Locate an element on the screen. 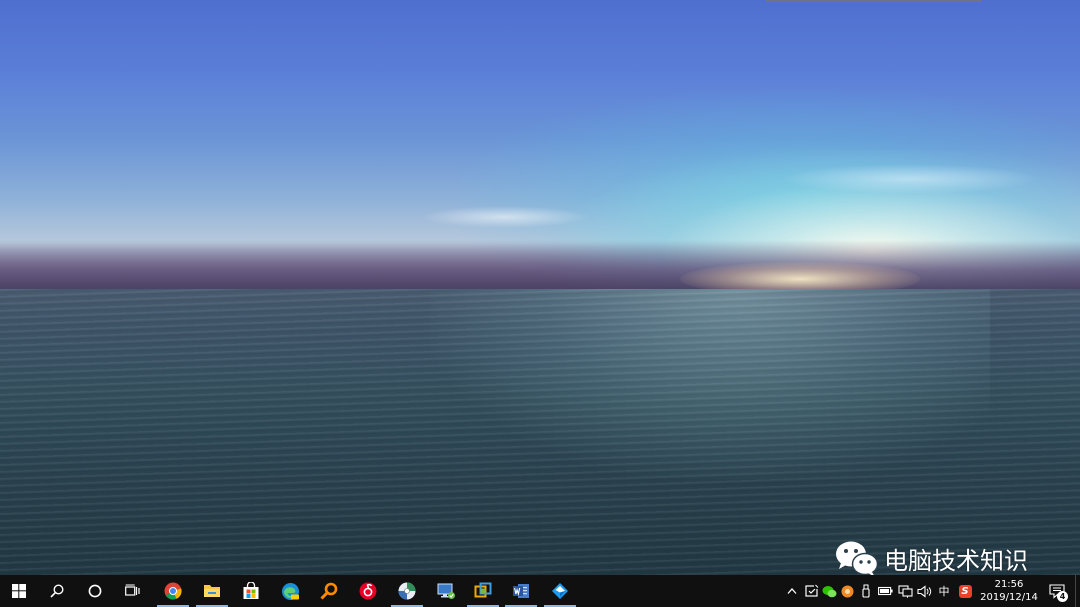 The width and height of the screenshot is (1080, 607). tray-network is located at coordinates (905, 591).